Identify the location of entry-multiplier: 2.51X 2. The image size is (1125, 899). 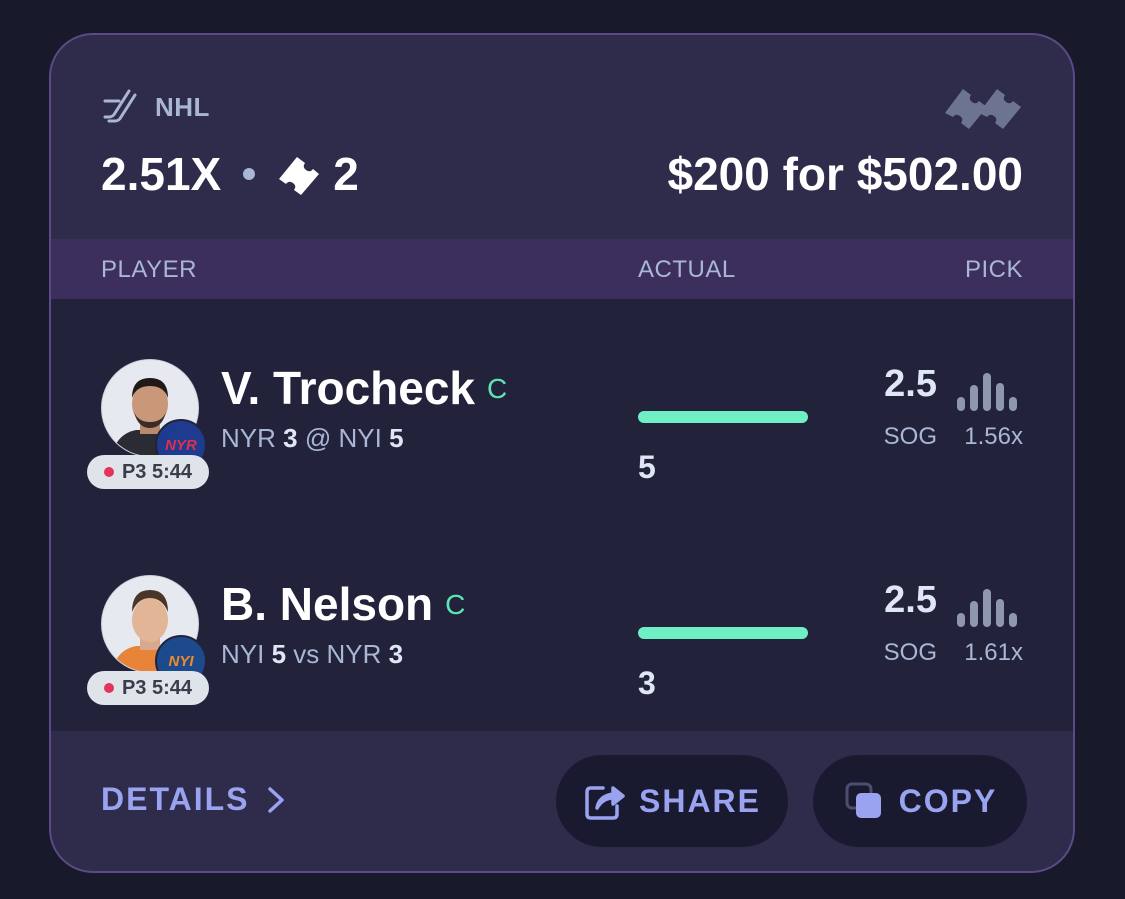
(230, 174).